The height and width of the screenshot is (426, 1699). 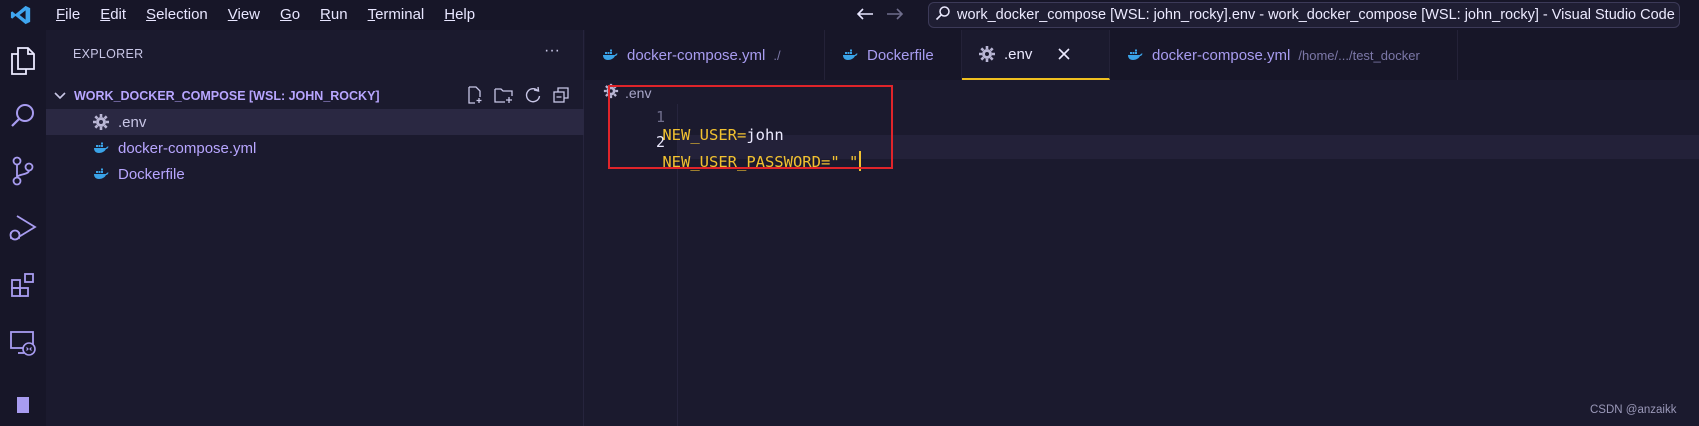 I want to click on chevron-down-icon, so click(x=62, y=96).